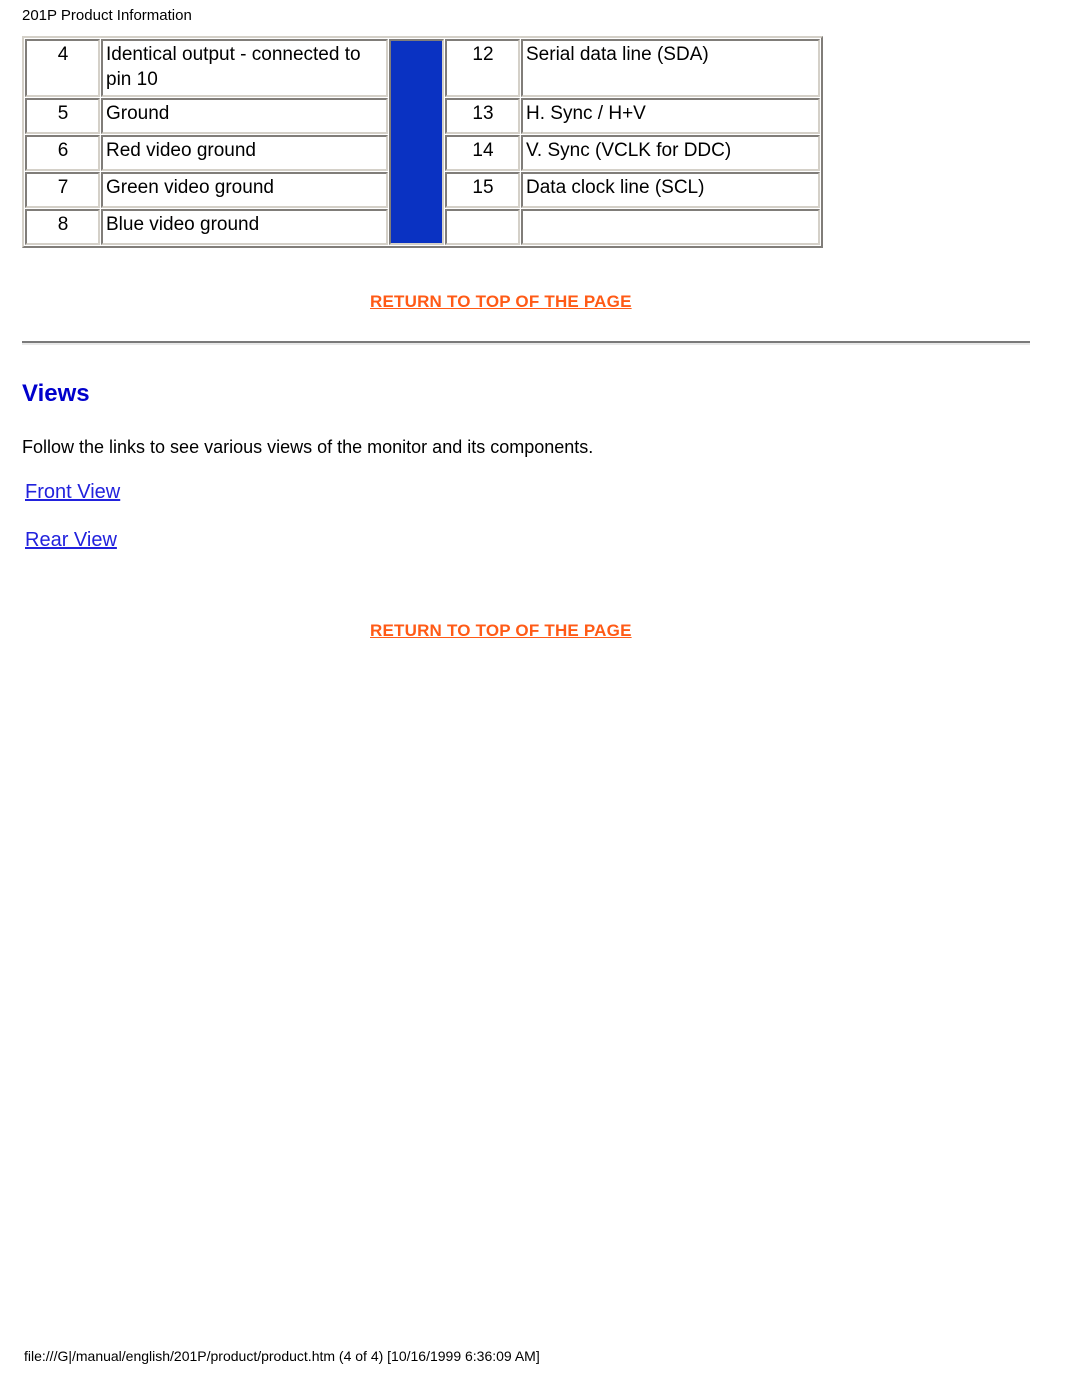  I want to click on blue-divider-column, so click(416, 142).